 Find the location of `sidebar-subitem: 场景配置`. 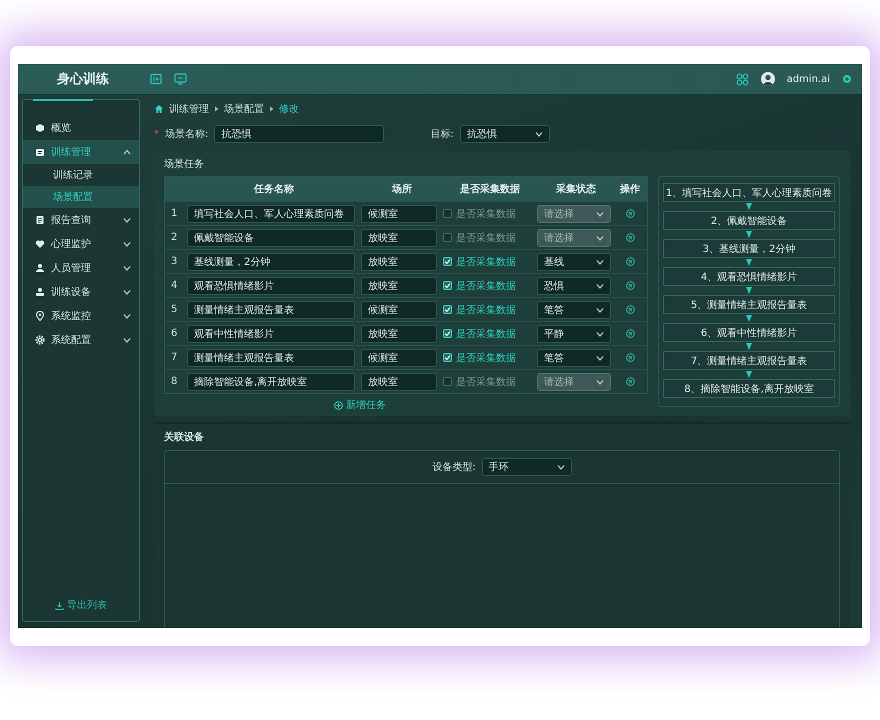

sidebar-subitem: 场景配置 is located at coordinates (81, 197).